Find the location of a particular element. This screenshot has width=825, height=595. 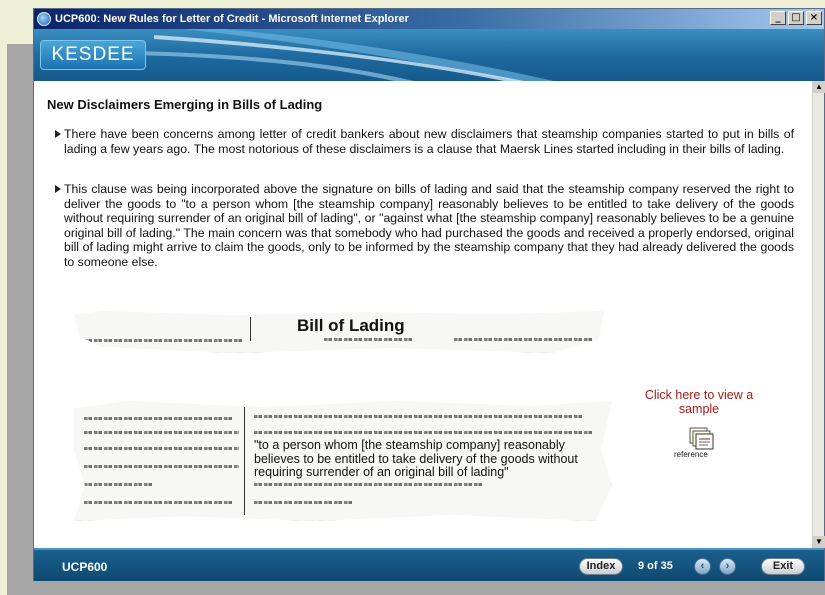

background-panel-left is located at coordinates (21, 318).